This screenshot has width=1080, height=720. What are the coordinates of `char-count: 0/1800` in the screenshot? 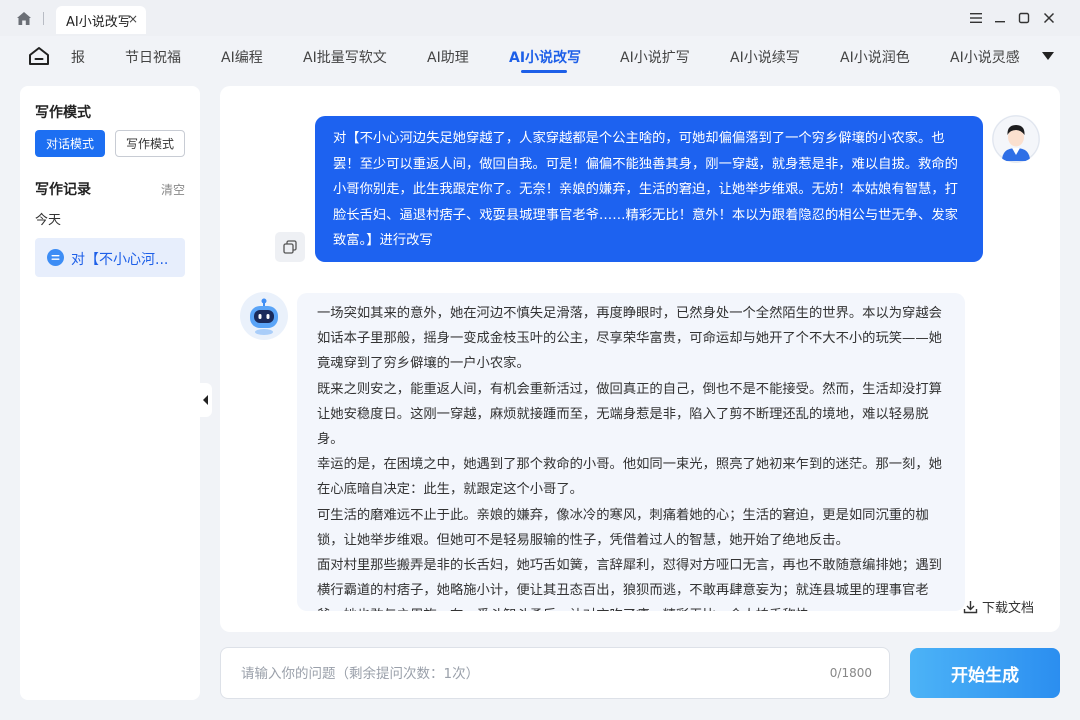 It's located at (850, 673).